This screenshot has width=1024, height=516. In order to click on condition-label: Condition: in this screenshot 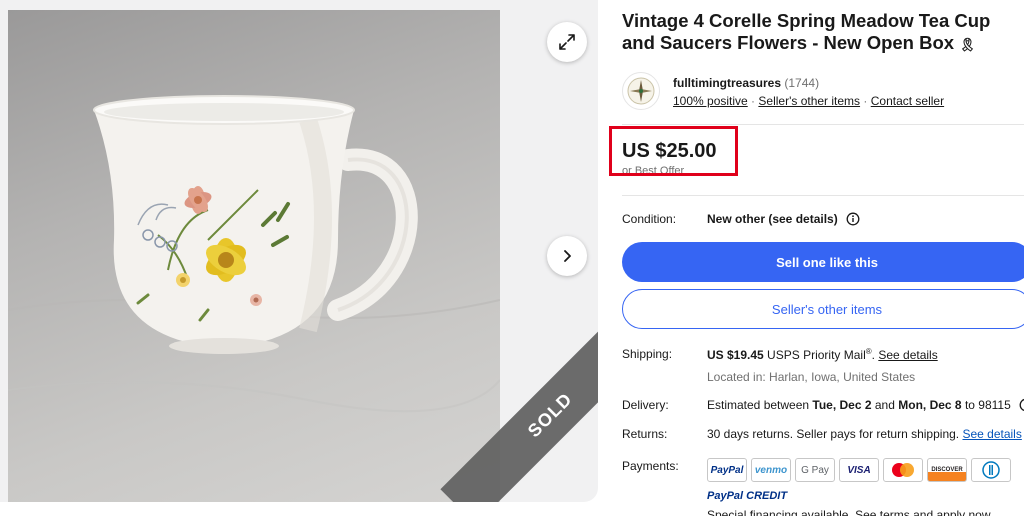, I will do `click(649, 219)`.